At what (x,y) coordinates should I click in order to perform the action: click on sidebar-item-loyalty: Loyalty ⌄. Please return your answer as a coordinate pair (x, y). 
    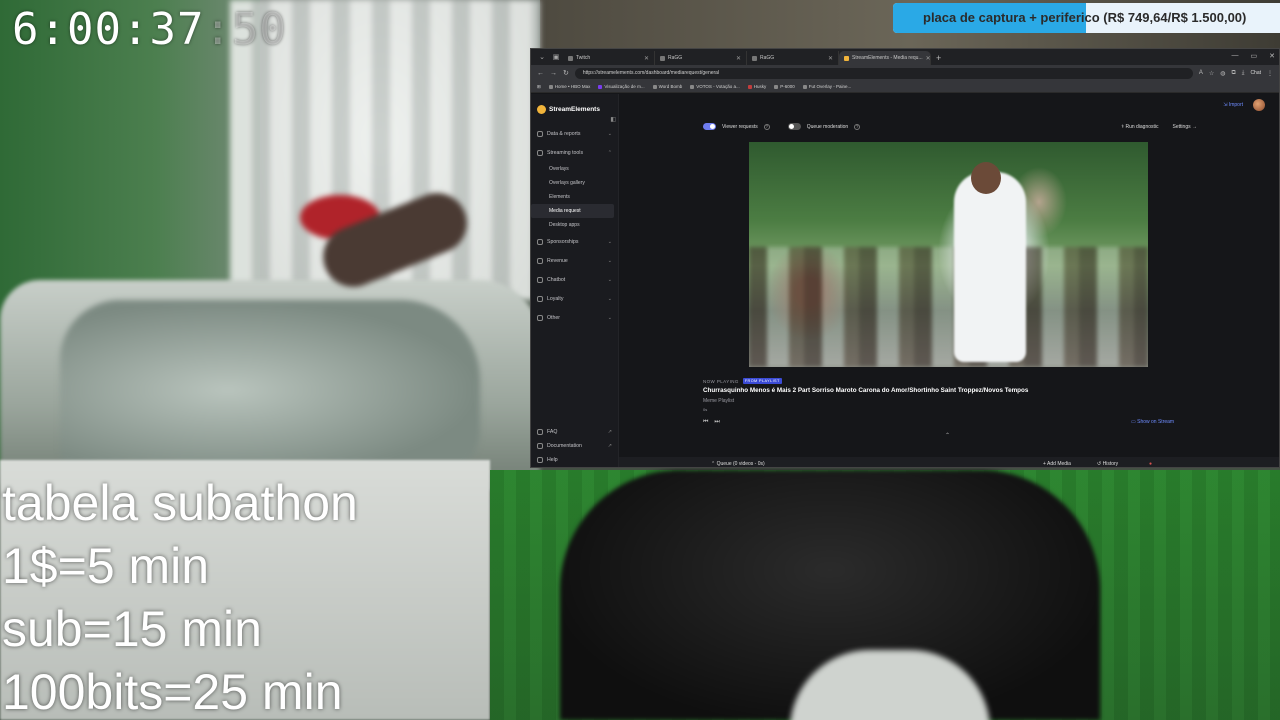
    Looking at the image, I should click on (574, 298).